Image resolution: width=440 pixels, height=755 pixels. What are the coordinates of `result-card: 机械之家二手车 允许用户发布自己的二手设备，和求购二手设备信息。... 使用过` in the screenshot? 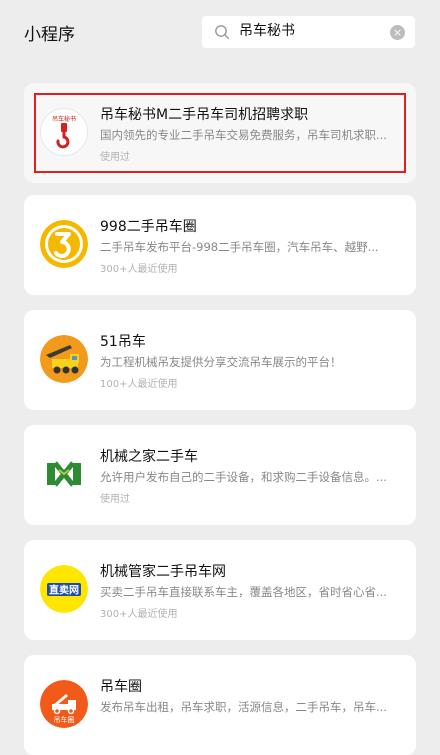 It's located at (220, 475).